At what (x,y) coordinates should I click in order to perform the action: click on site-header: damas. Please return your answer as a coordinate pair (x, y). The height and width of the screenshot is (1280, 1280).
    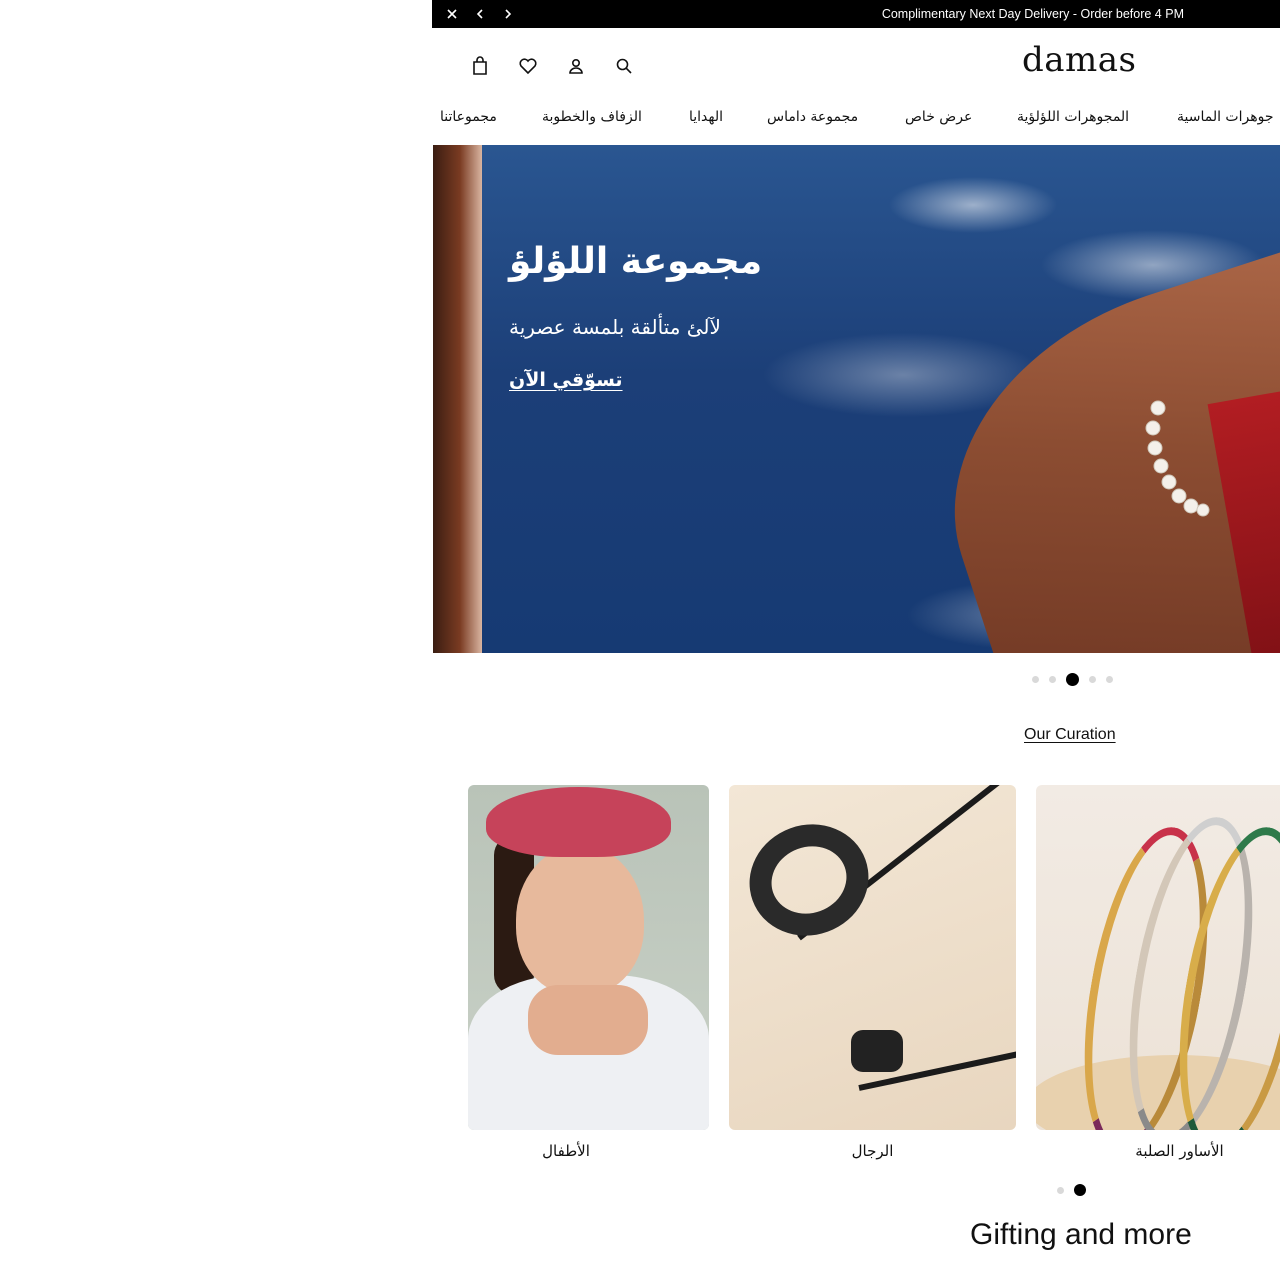
    Looking at the image, I should click on (856, 66).